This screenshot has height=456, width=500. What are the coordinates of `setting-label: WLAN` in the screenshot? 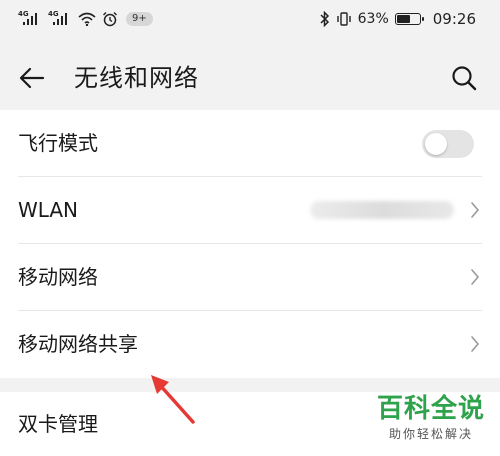 It's located at (48, 210).